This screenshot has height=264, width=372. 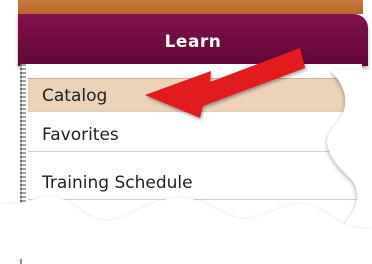 What do you see at coordinates (193, 135) in the screenshot?
I see `menu-item-favorites: Favorites` at bounding box center [193, 135].